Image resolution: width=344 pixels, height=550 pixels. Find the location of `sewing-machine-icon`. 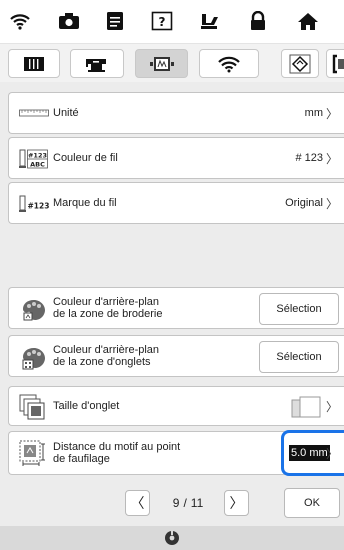

sewing-machine-icon is located at coordinates (96, 65).